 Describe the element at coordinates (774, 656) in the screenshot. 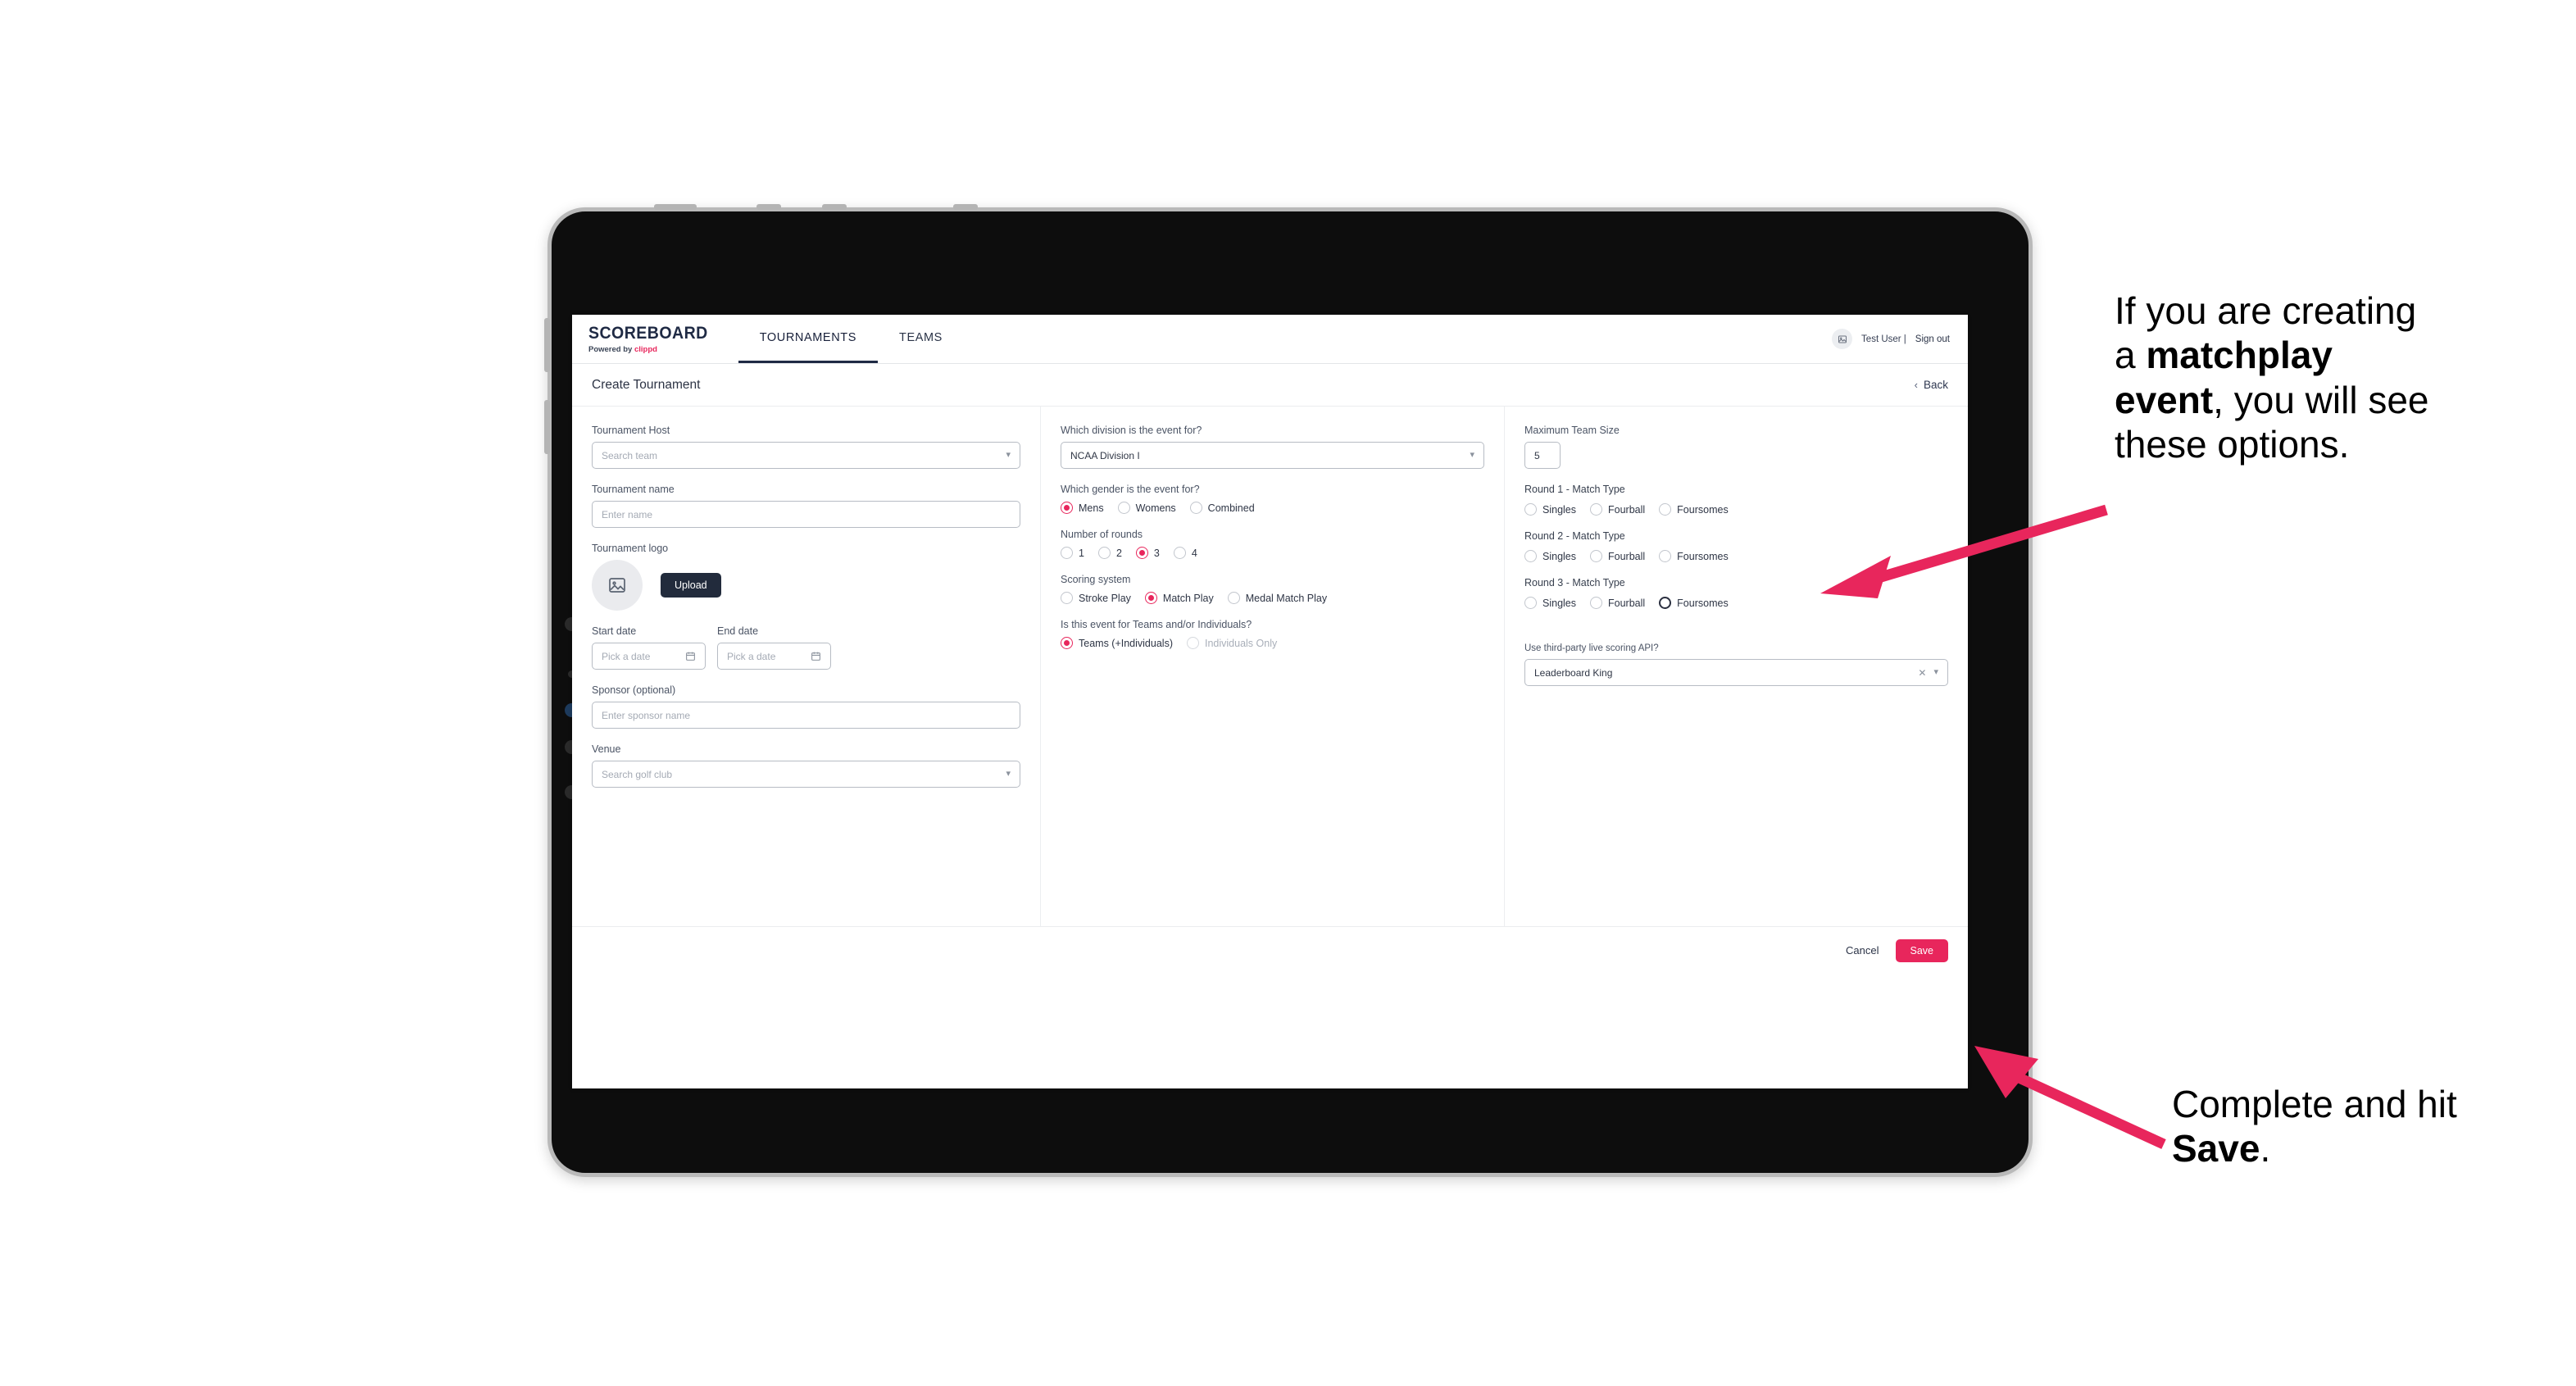

I see `end-date-input: Pick a date` at that location.